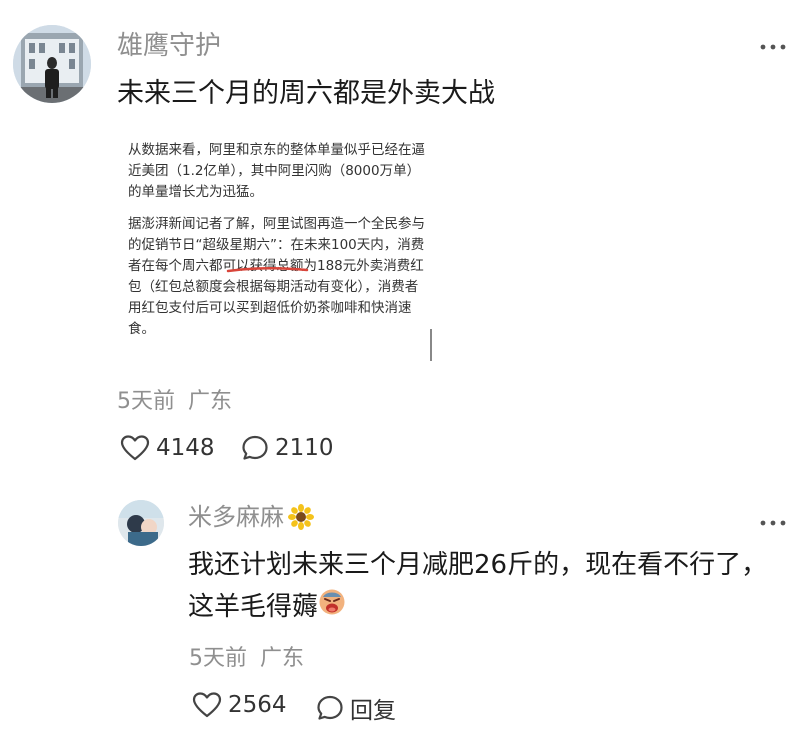 Image resolution: width=790 pixels, height=738 pixels. What do you see at coordinates (236, 245) in the screenshot?
I see `quote-highlight: “超级星期六”` at bounding box center [236, 245].